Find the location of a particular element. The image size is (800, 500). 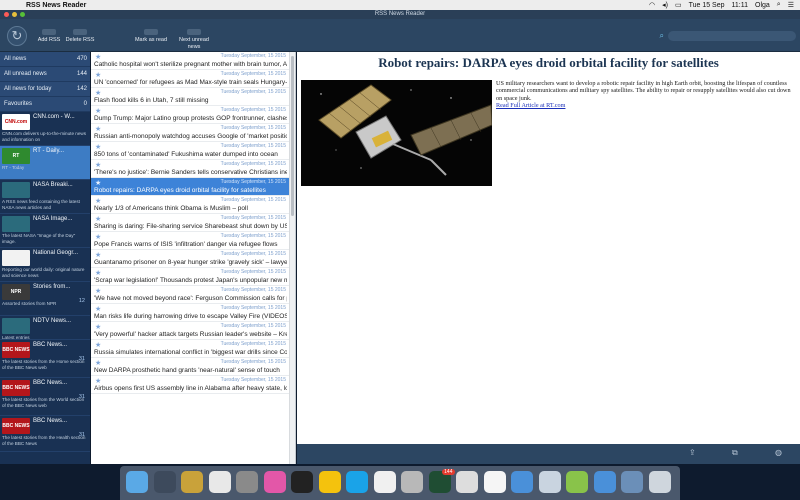

text-edit-icon is located at coordinates (384, 482).